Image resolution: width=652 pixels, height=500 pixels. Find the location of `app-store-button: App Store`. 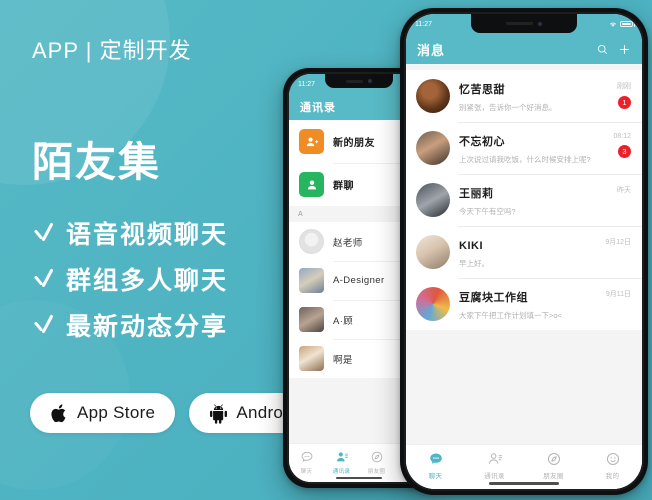

app-store-button: App Store is located at coordinates (103, 413).